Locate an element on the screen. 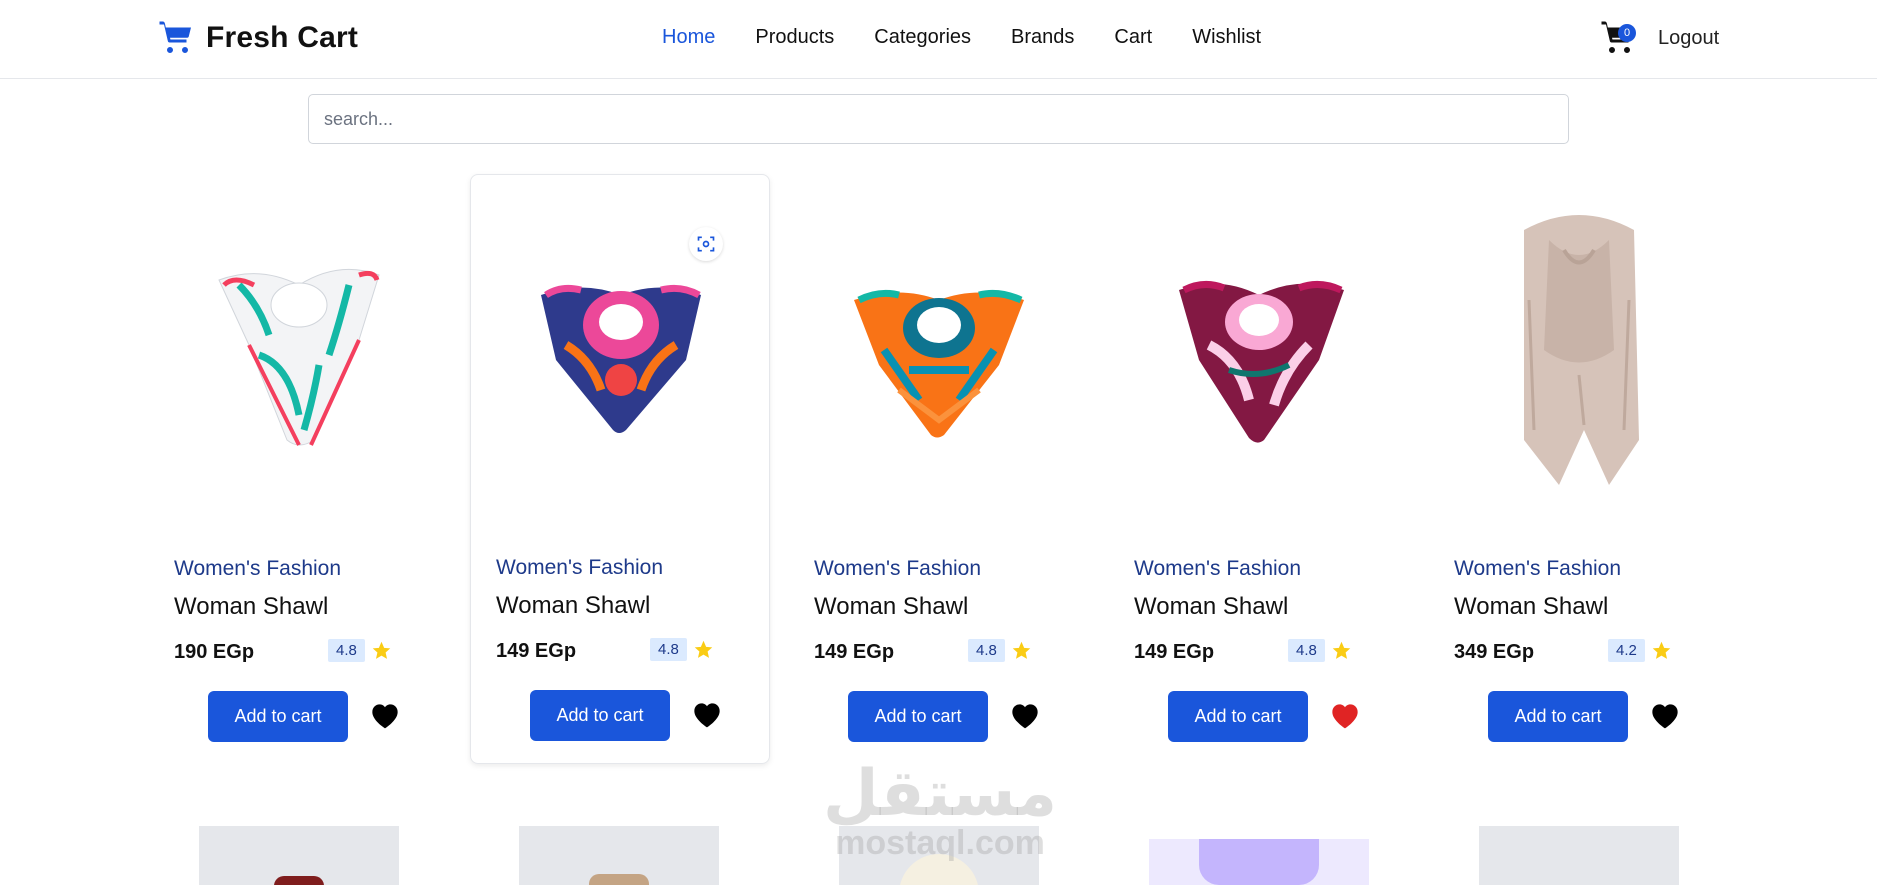  product-price: 349 EGp is located at coordinates (1494, 652).